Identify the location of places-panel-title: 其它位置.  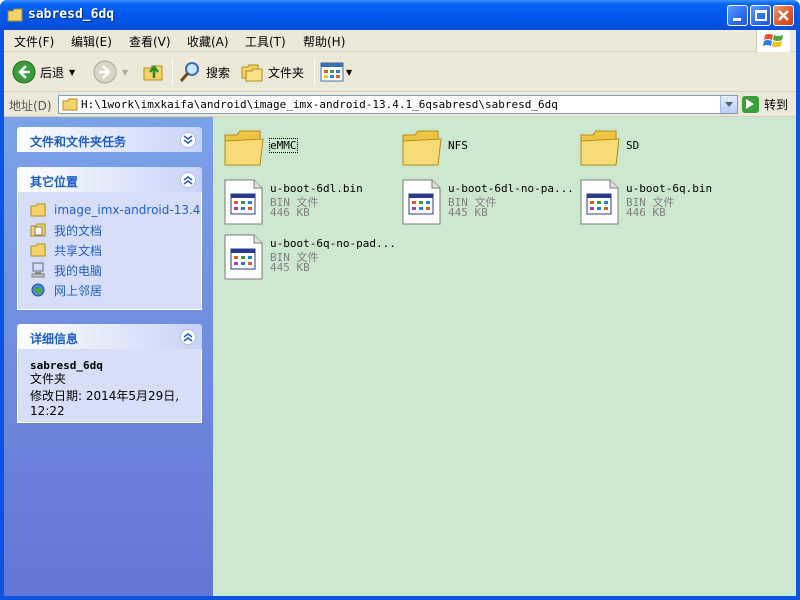
(54, 182).